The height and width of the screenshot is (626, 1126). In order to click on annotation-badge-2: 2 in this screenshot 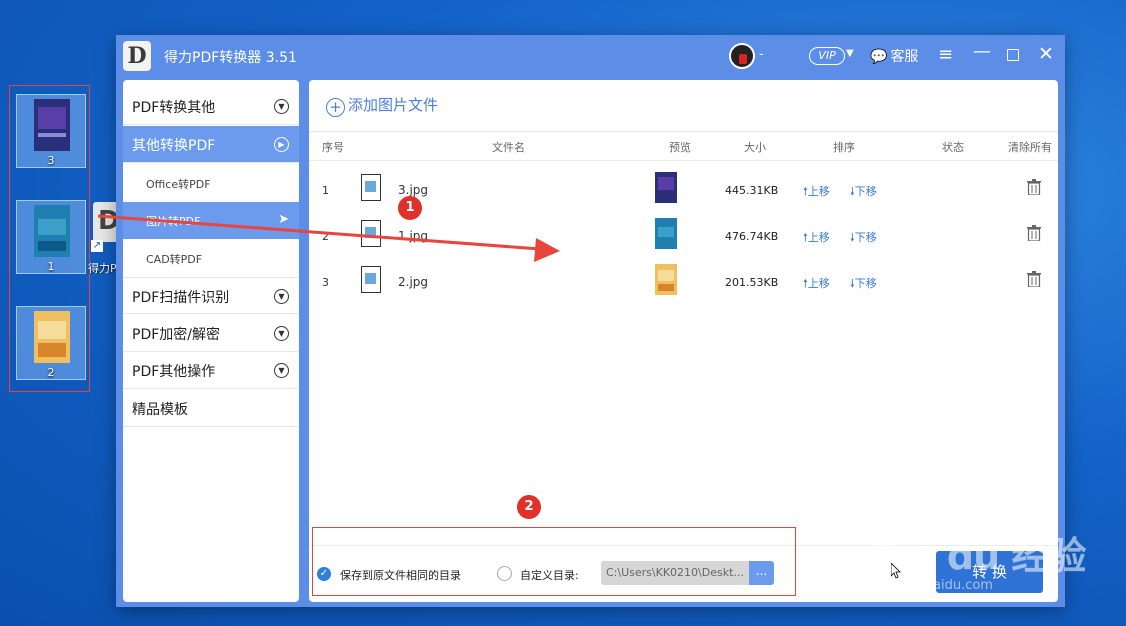, I will do `click(529, 507)`.